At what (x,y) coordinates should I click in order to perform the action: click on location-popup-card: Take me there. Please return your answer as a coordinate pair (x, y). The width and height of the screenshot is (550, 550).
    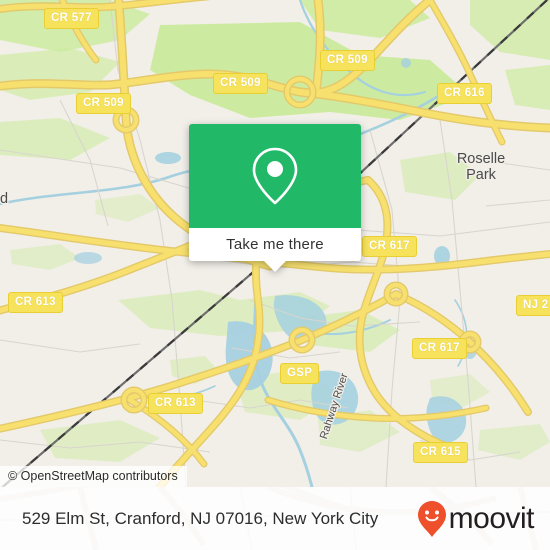
    Looking at the image, I should click on (275, 198).